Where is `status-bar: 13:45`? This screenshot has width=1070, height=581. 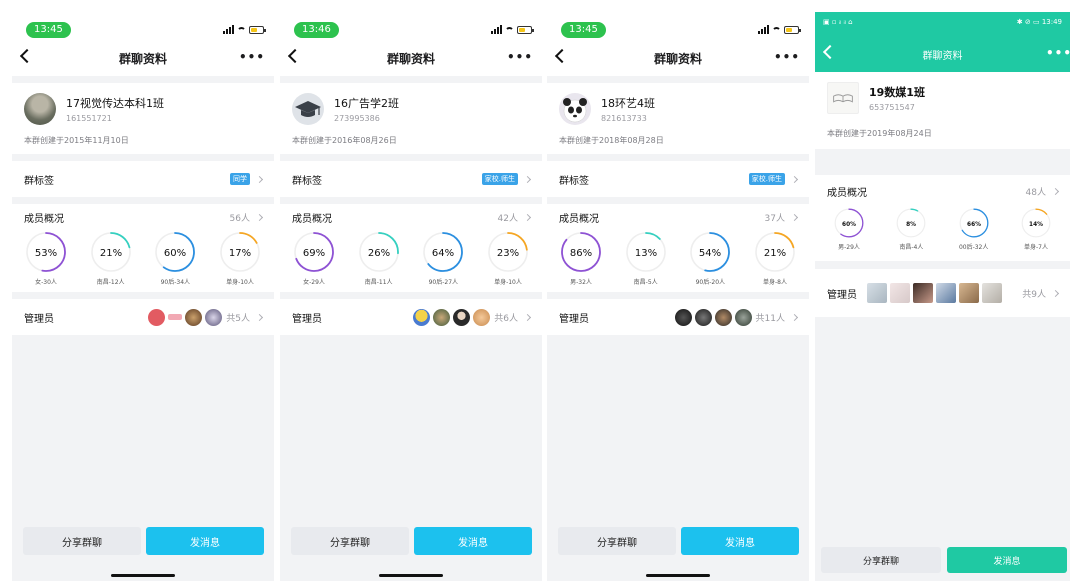
status-bar: 13:45 is located at coordinates (143, 29).